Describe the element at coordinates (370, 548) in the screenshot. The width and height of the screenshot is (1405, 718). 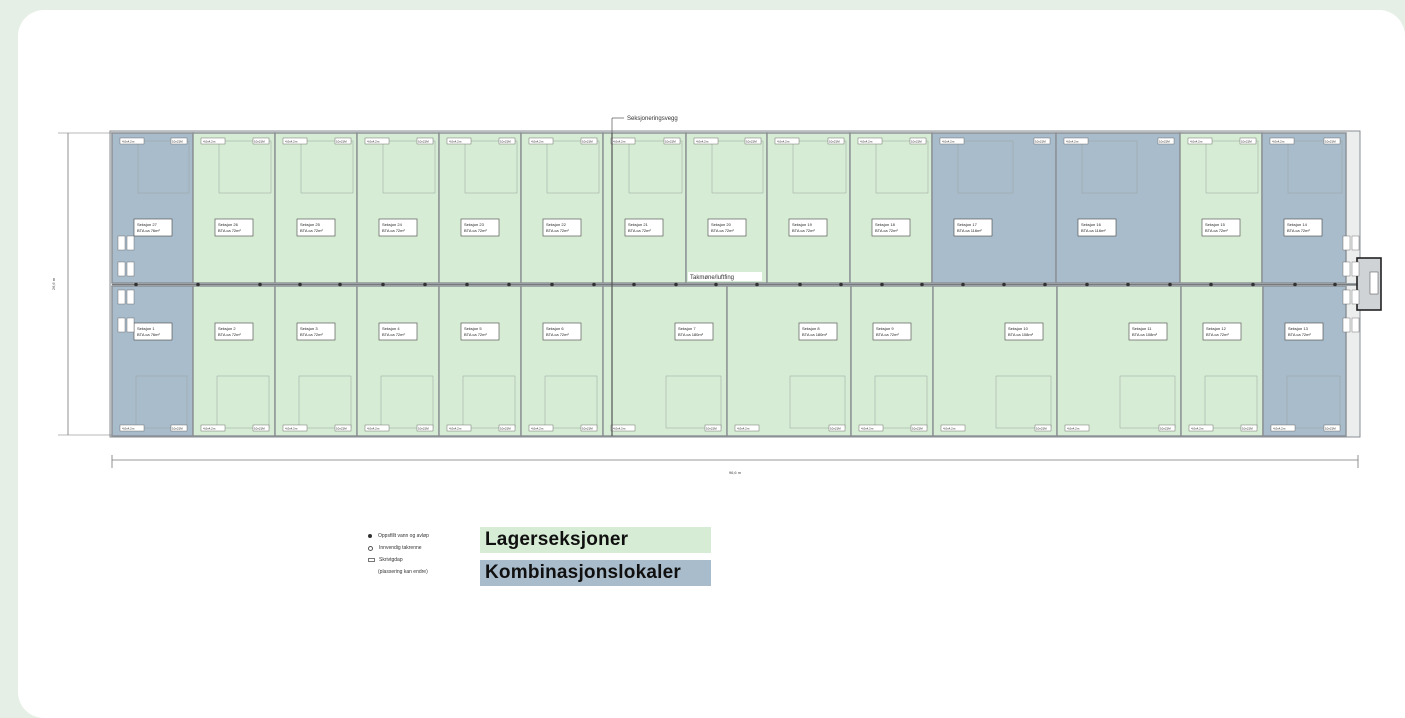
I see `gutter-icon` at that location.